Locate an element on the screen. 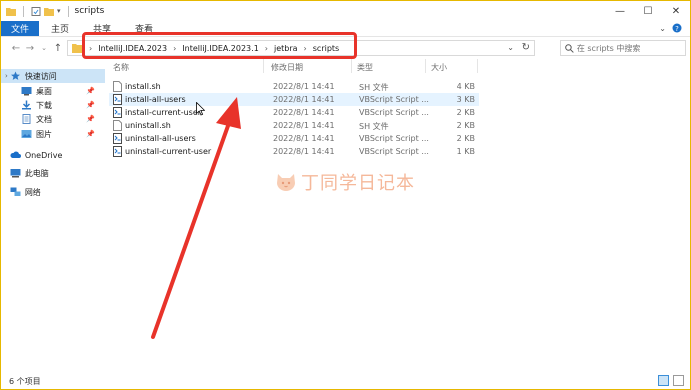 The height and width of the screenshot is (390, 691). sidebar-item-downloads: 下载 📌 is located at coordinates (53, 105).